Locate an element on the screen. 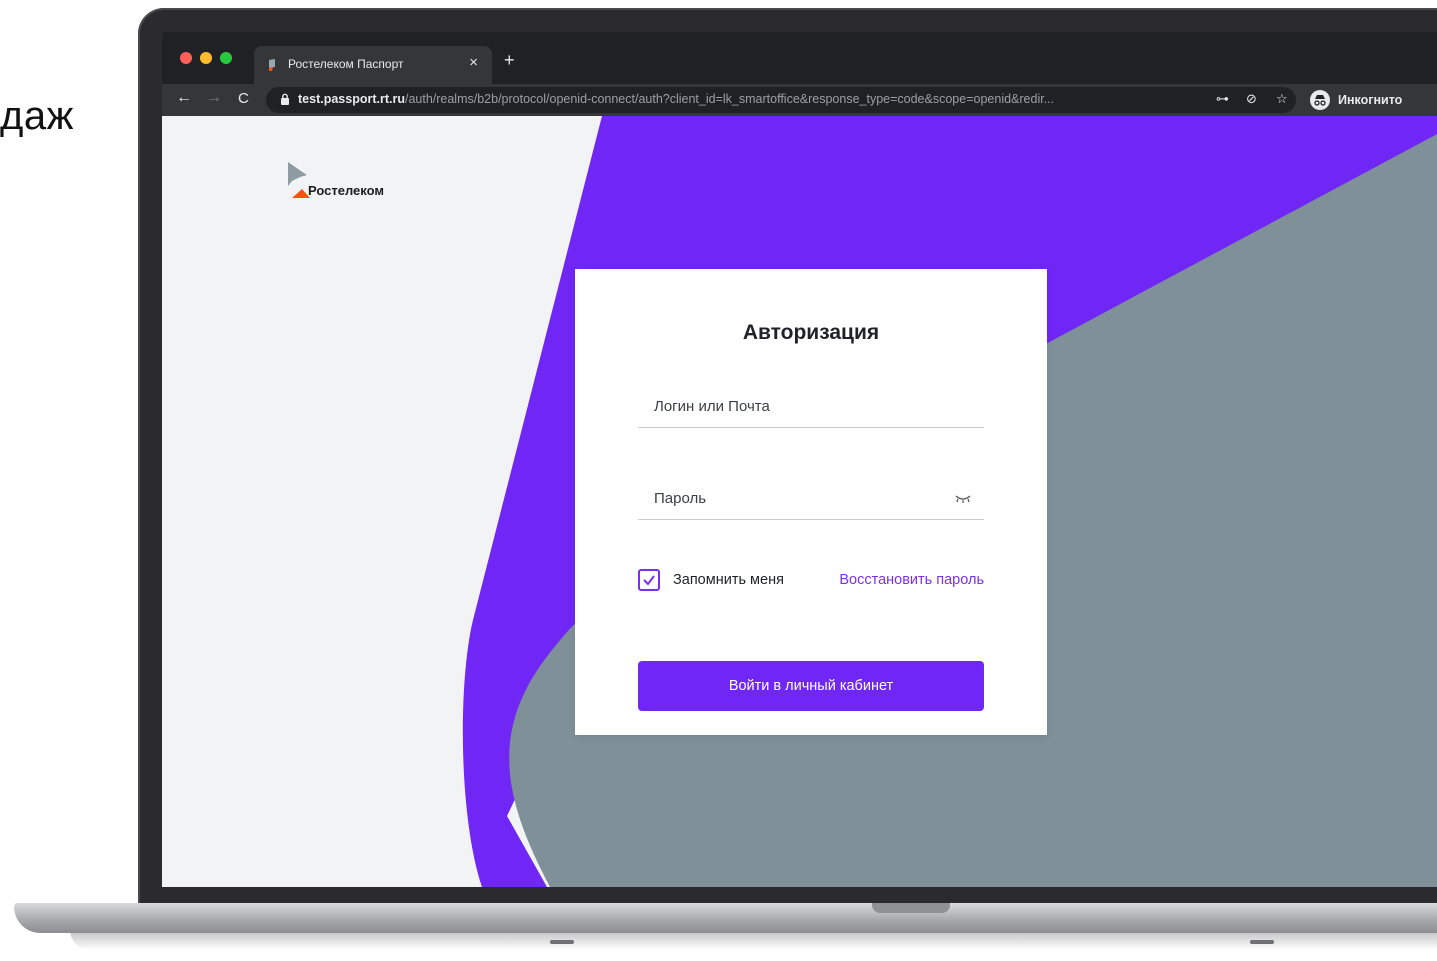  incognito-indicator: Инкогнито is located at coordinates (1356, 100).